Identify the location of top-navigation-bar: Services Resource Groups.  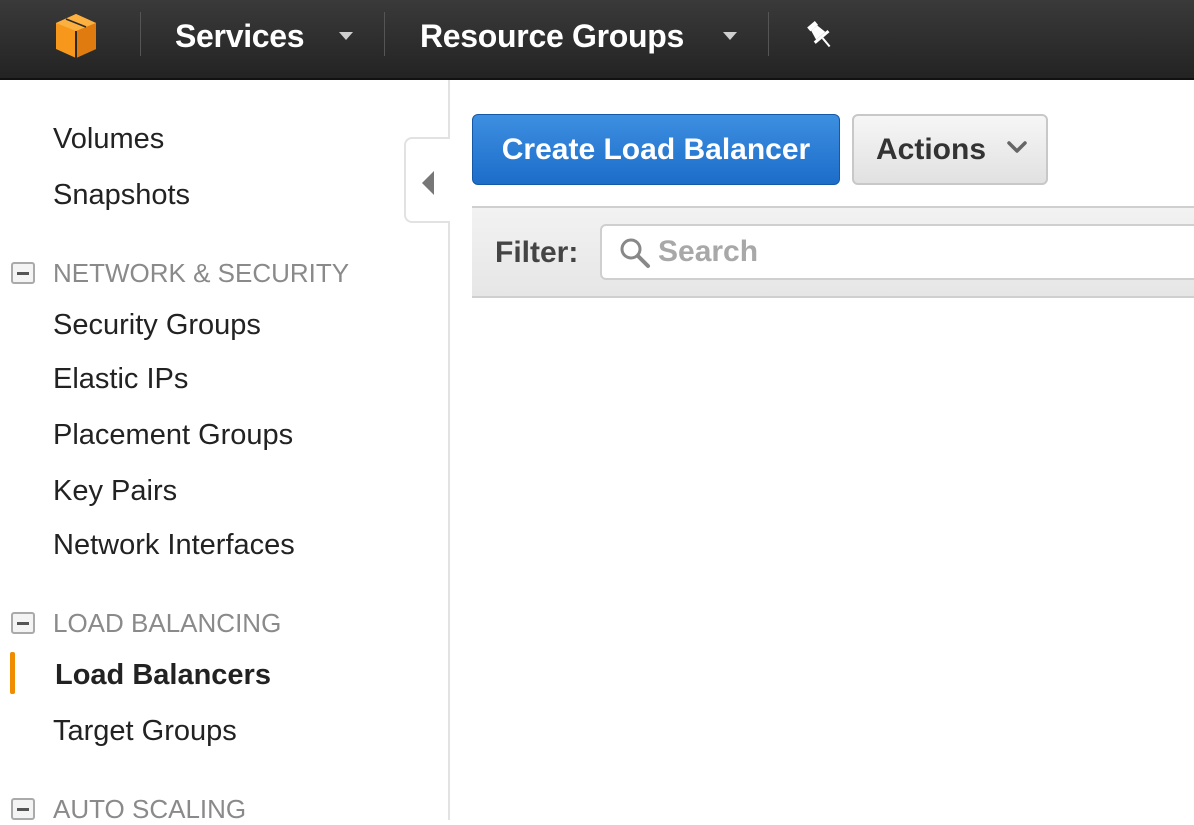
(597, 40).